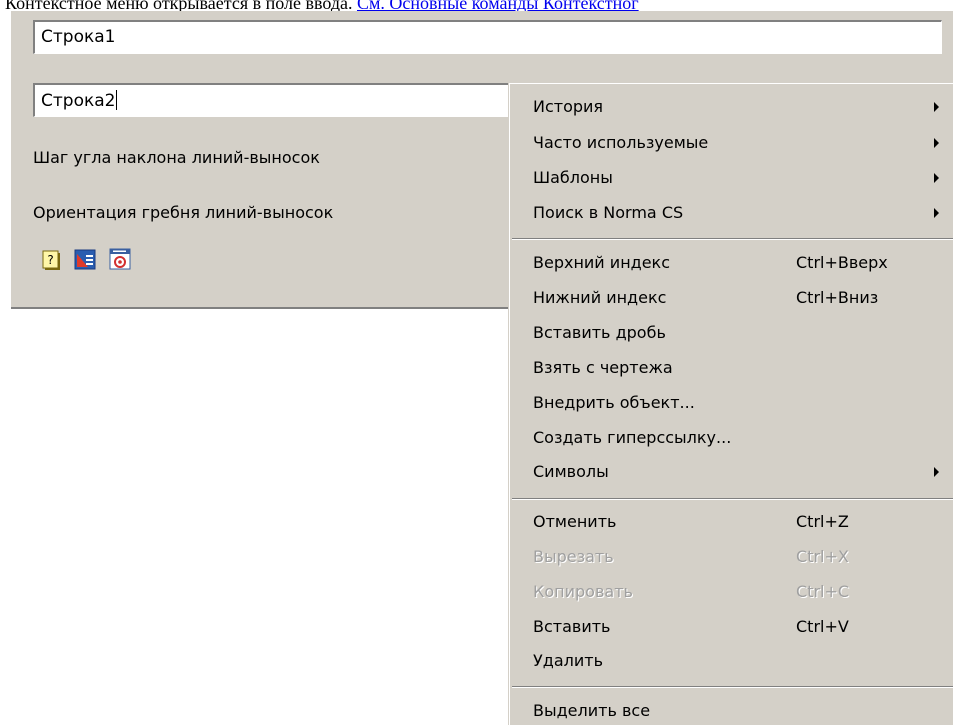 Image resolution: width=953 pixels, height=725 pixels. Describe the element at coordinates (575, 521) in the screenshot. I see `menu-item-label: Отменить` at that location.